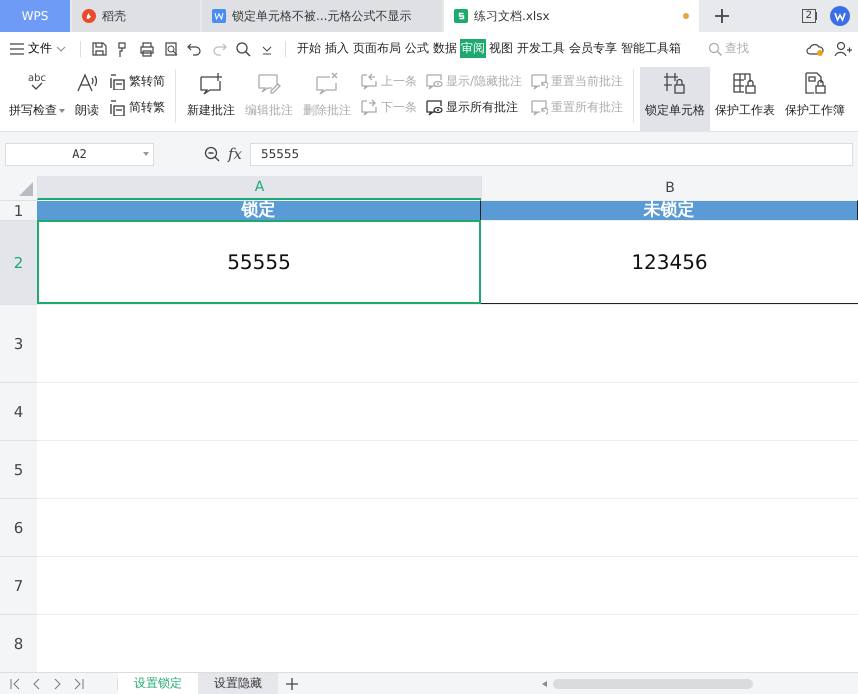 The width and height of the screenshot is (858, 694). What do you see at coordinates (675, 99) in the screenshot?
I see `ribbon-button: 锁定单元格` at bounding box center [675, 99].